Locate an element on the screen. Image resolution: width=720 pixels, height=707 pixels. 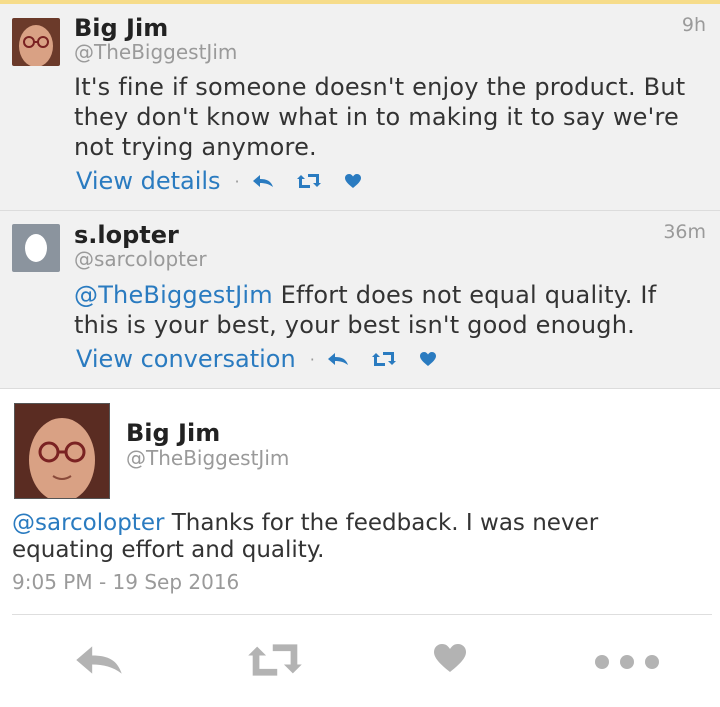
tweet-actions: View details · is located at coordinates (230, 181).